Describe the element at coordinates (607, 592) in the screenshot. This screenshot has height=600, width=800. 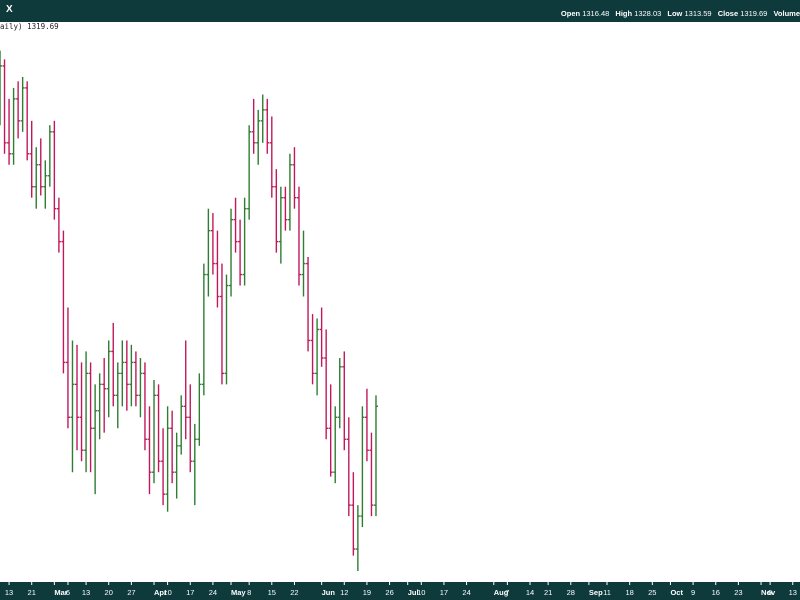
I see `x-tick-label: 11` at that location.